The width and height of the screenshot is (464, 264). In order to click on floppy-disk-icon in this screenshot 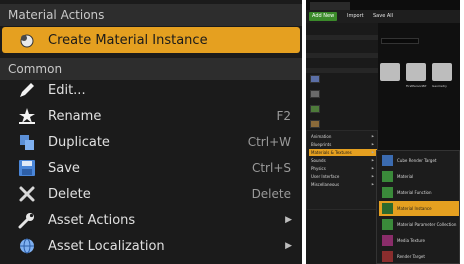, I will do `click(27, 168)`.